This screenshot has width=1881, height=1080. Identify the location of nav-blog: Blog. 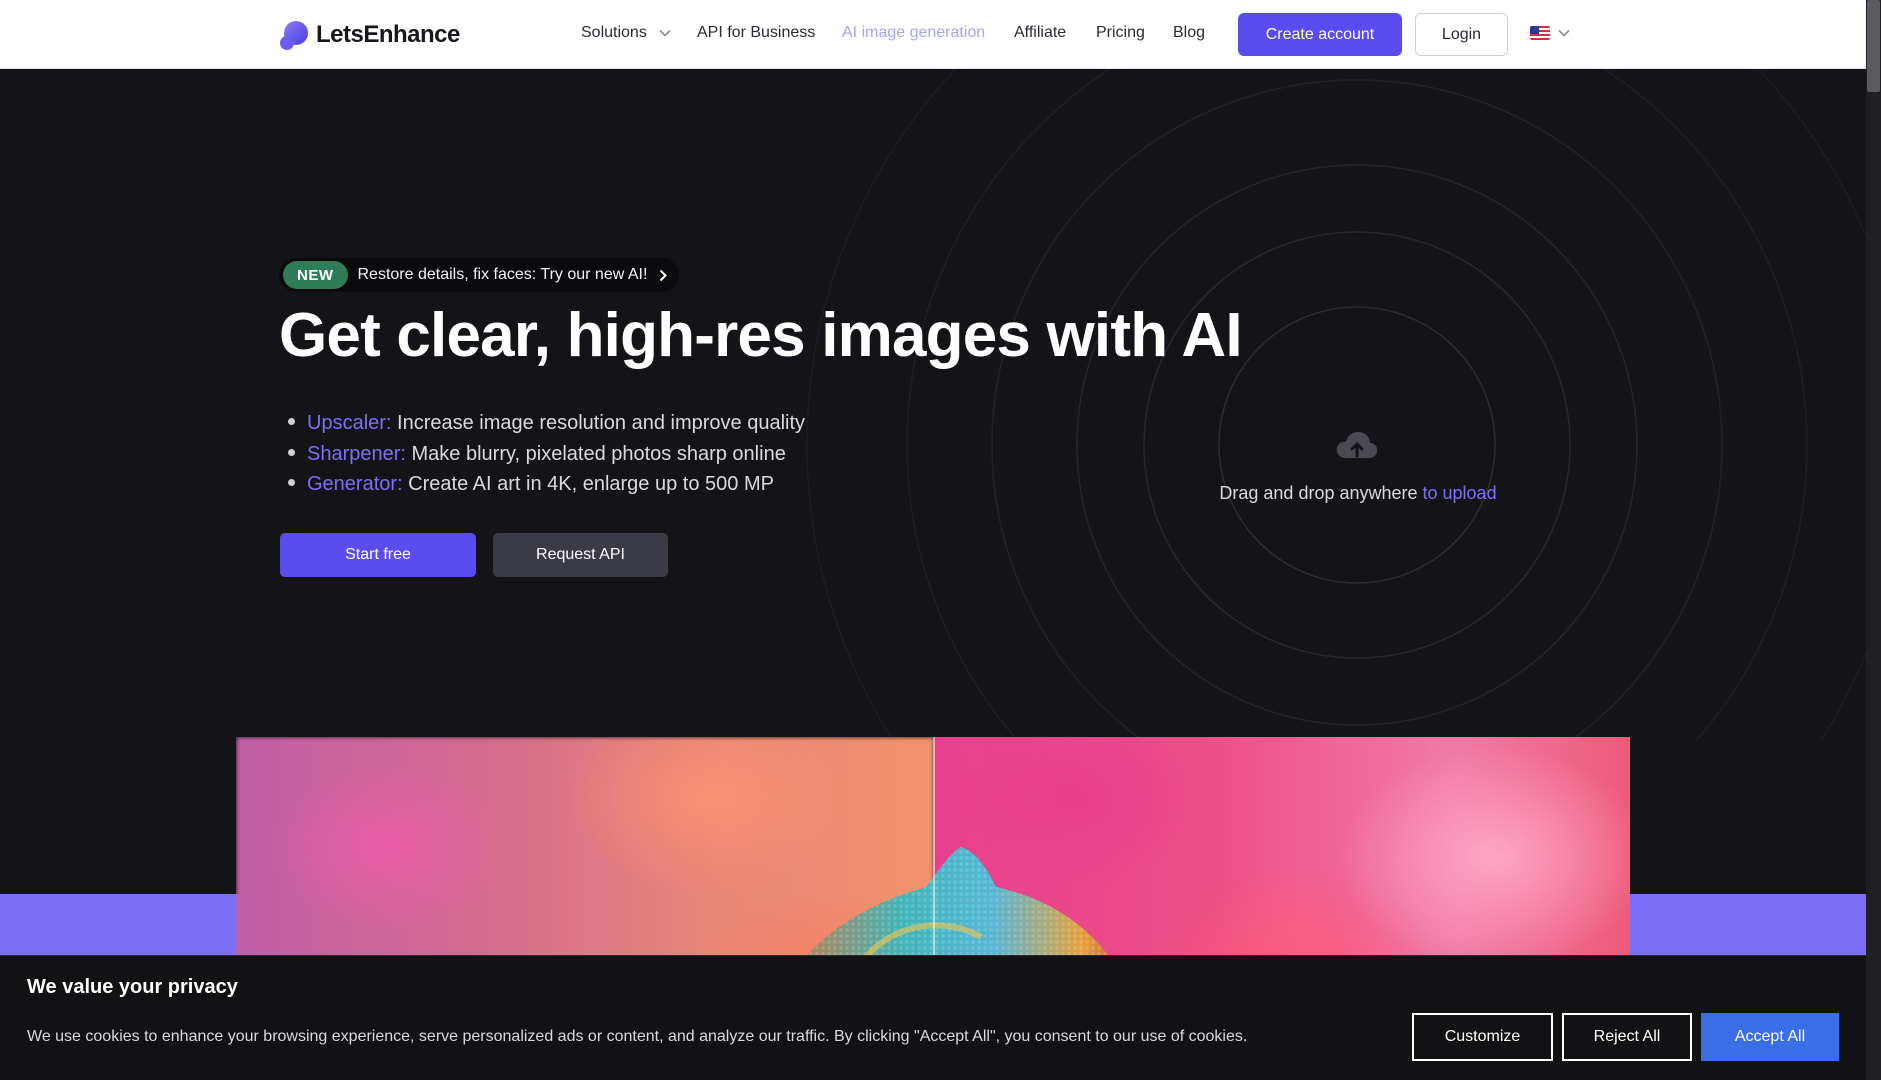
(1189, 33).